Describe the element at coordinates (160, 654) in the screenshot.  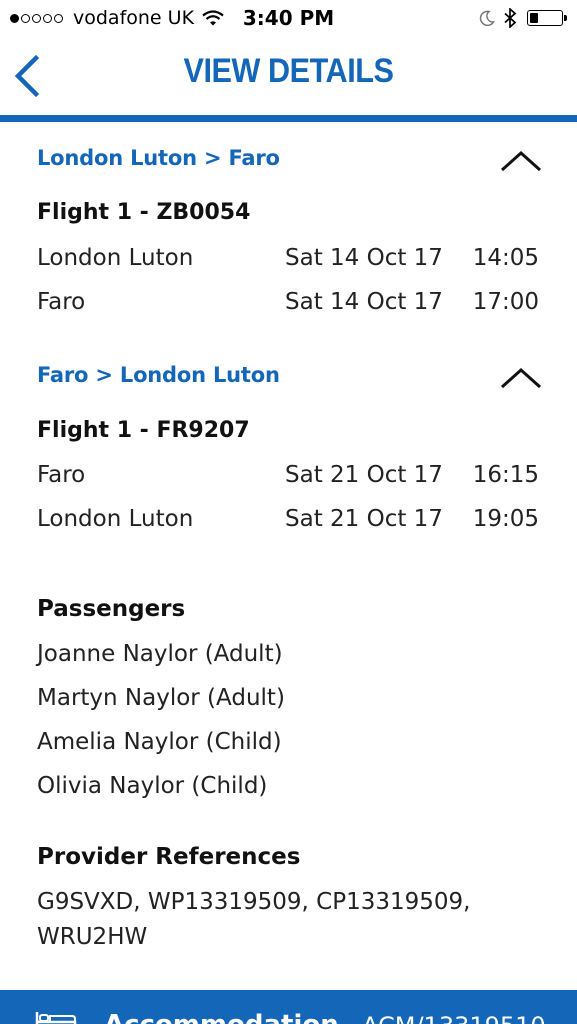
I see `passenger-name: Joanne Naylor (Adult)` at that location.